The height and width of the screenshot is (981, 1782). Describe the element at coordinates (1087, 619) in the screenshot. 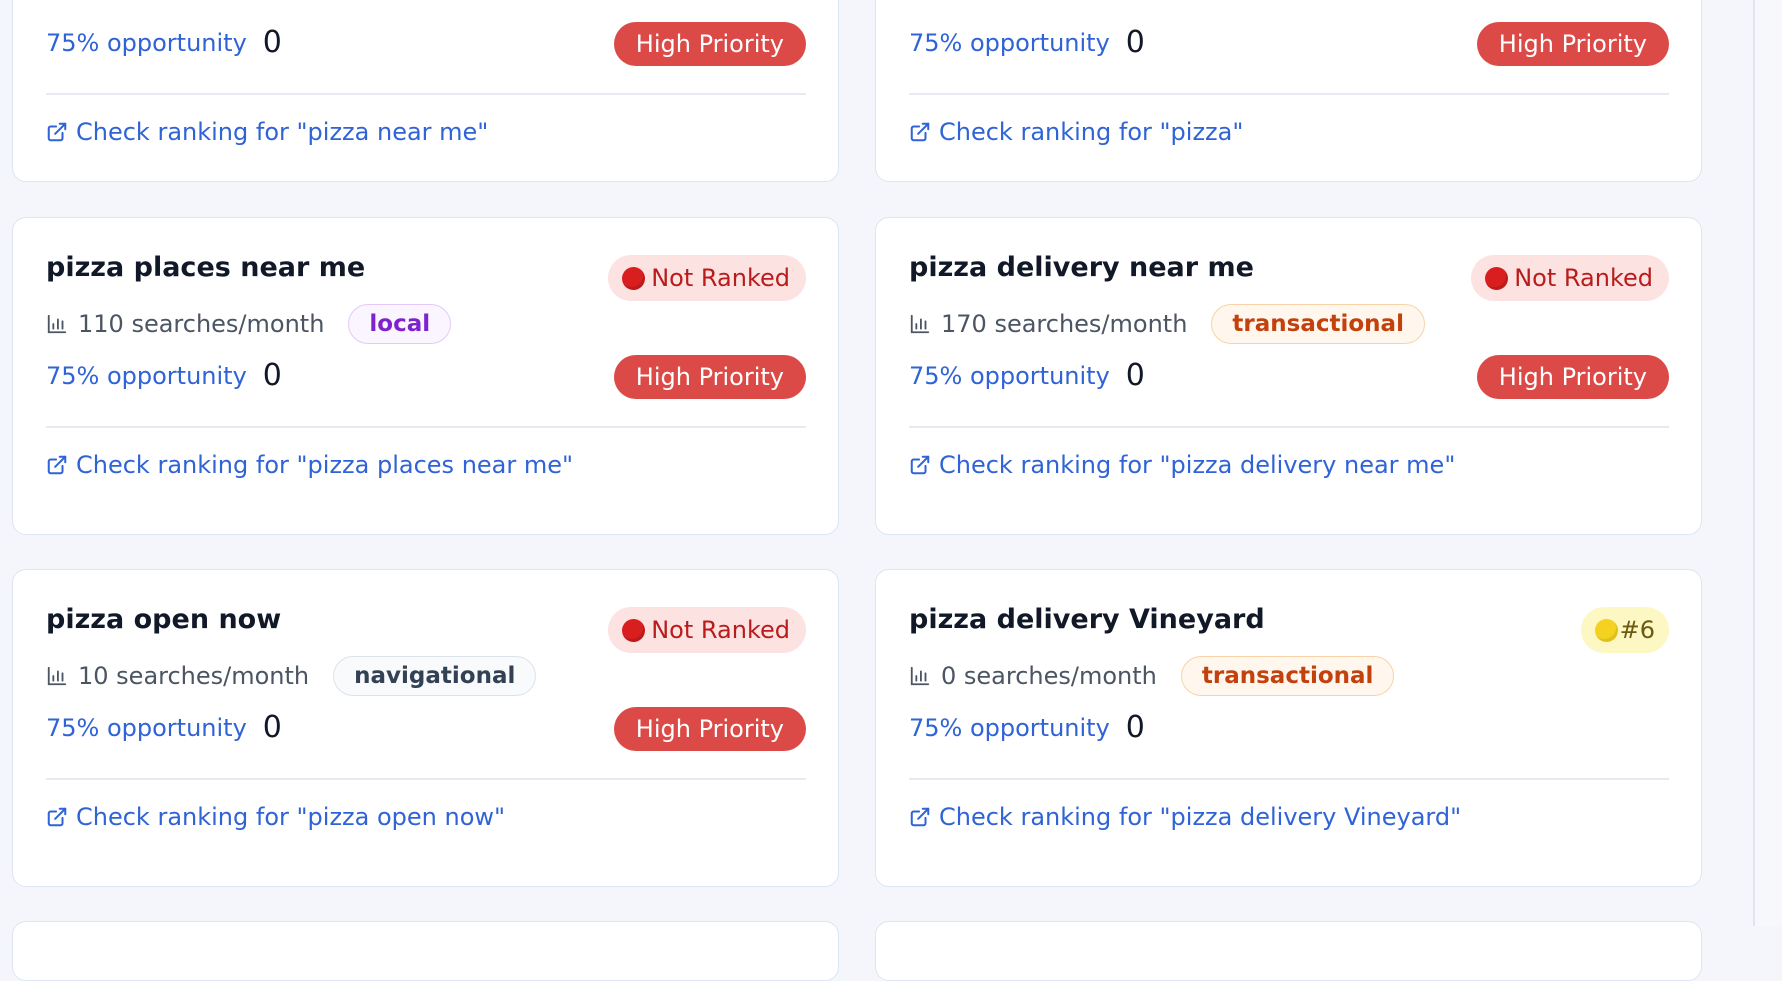

I see `keyword-title: pizza delivery Vineyard` at that location.